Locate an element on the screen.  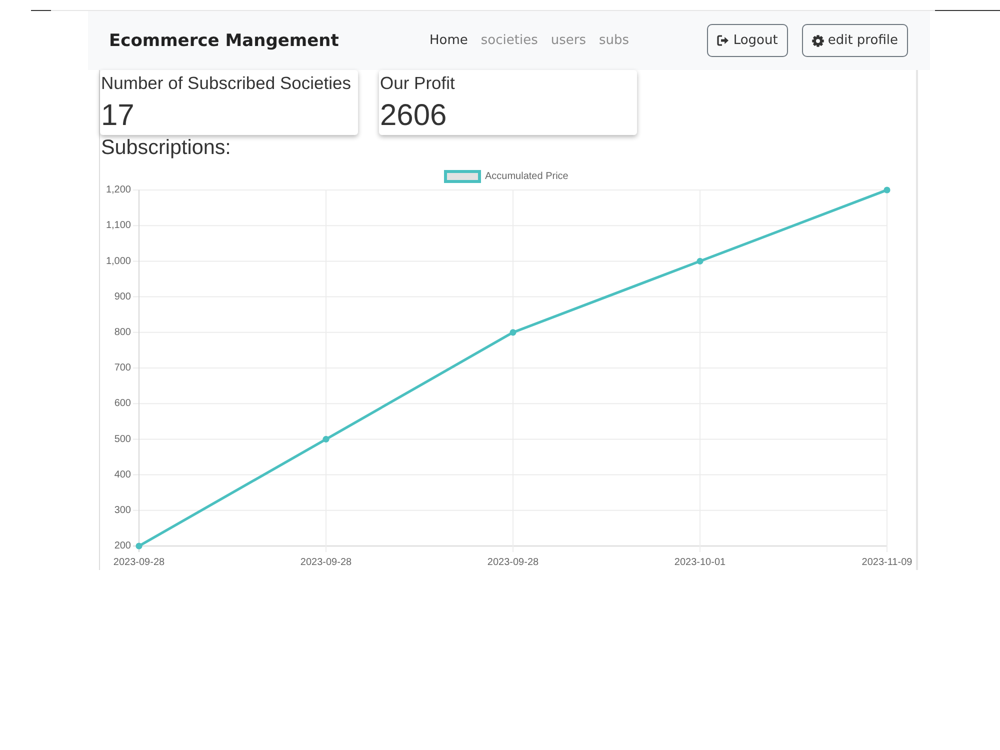
logout-button: Logout is located at coordinates (747, 40).